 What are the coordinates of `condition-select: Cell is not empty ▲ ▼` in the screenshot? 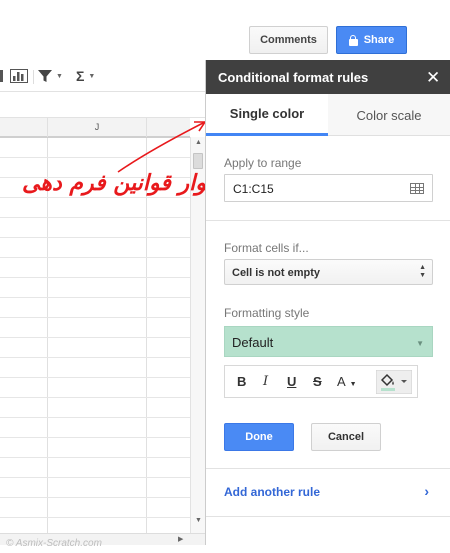 It's located at (328, 272).